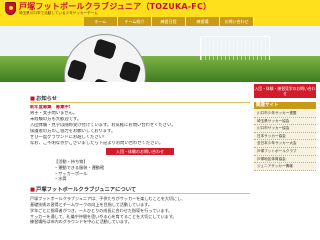 This screenshot has width=320, height=240. Describe the element at coordinates (285, 114) in the screenshot. I see `sidebar-link: 川口市少年サッカー連盟` at that location.